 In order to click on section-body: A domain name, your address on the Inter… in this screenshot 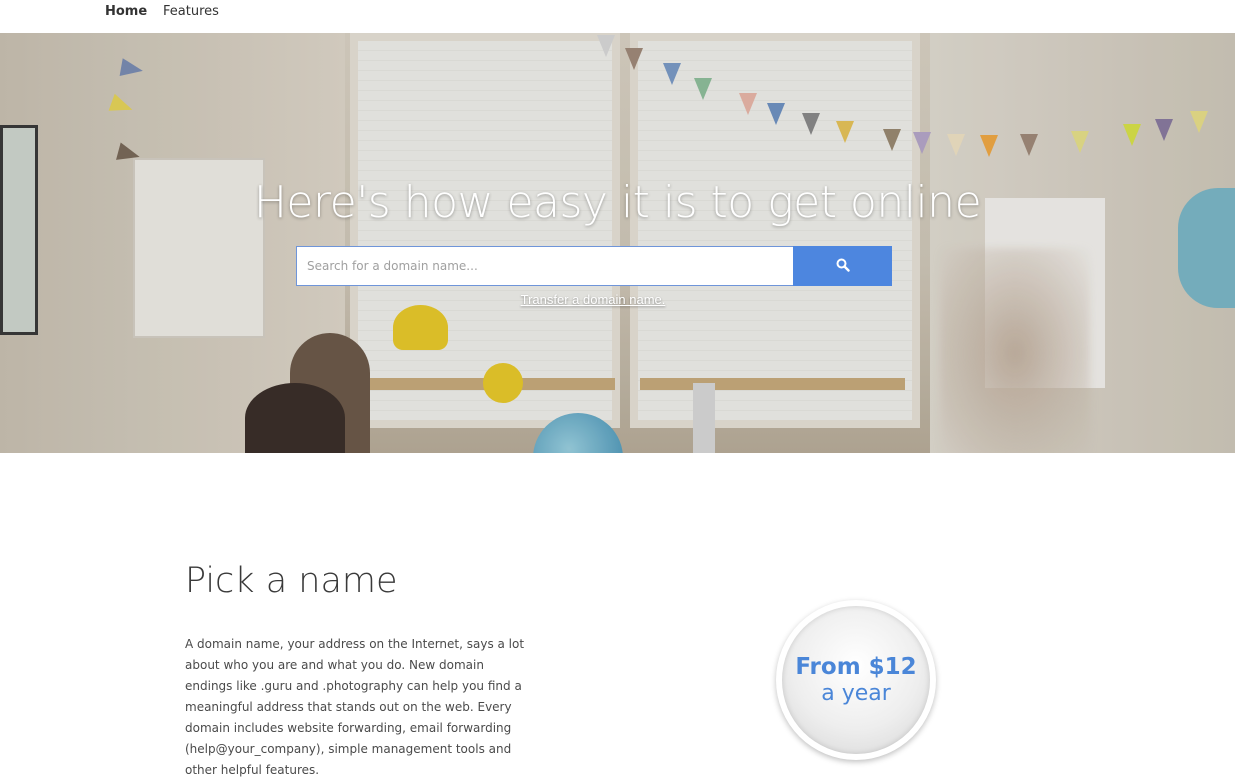, I will do `click(355, 707)`.